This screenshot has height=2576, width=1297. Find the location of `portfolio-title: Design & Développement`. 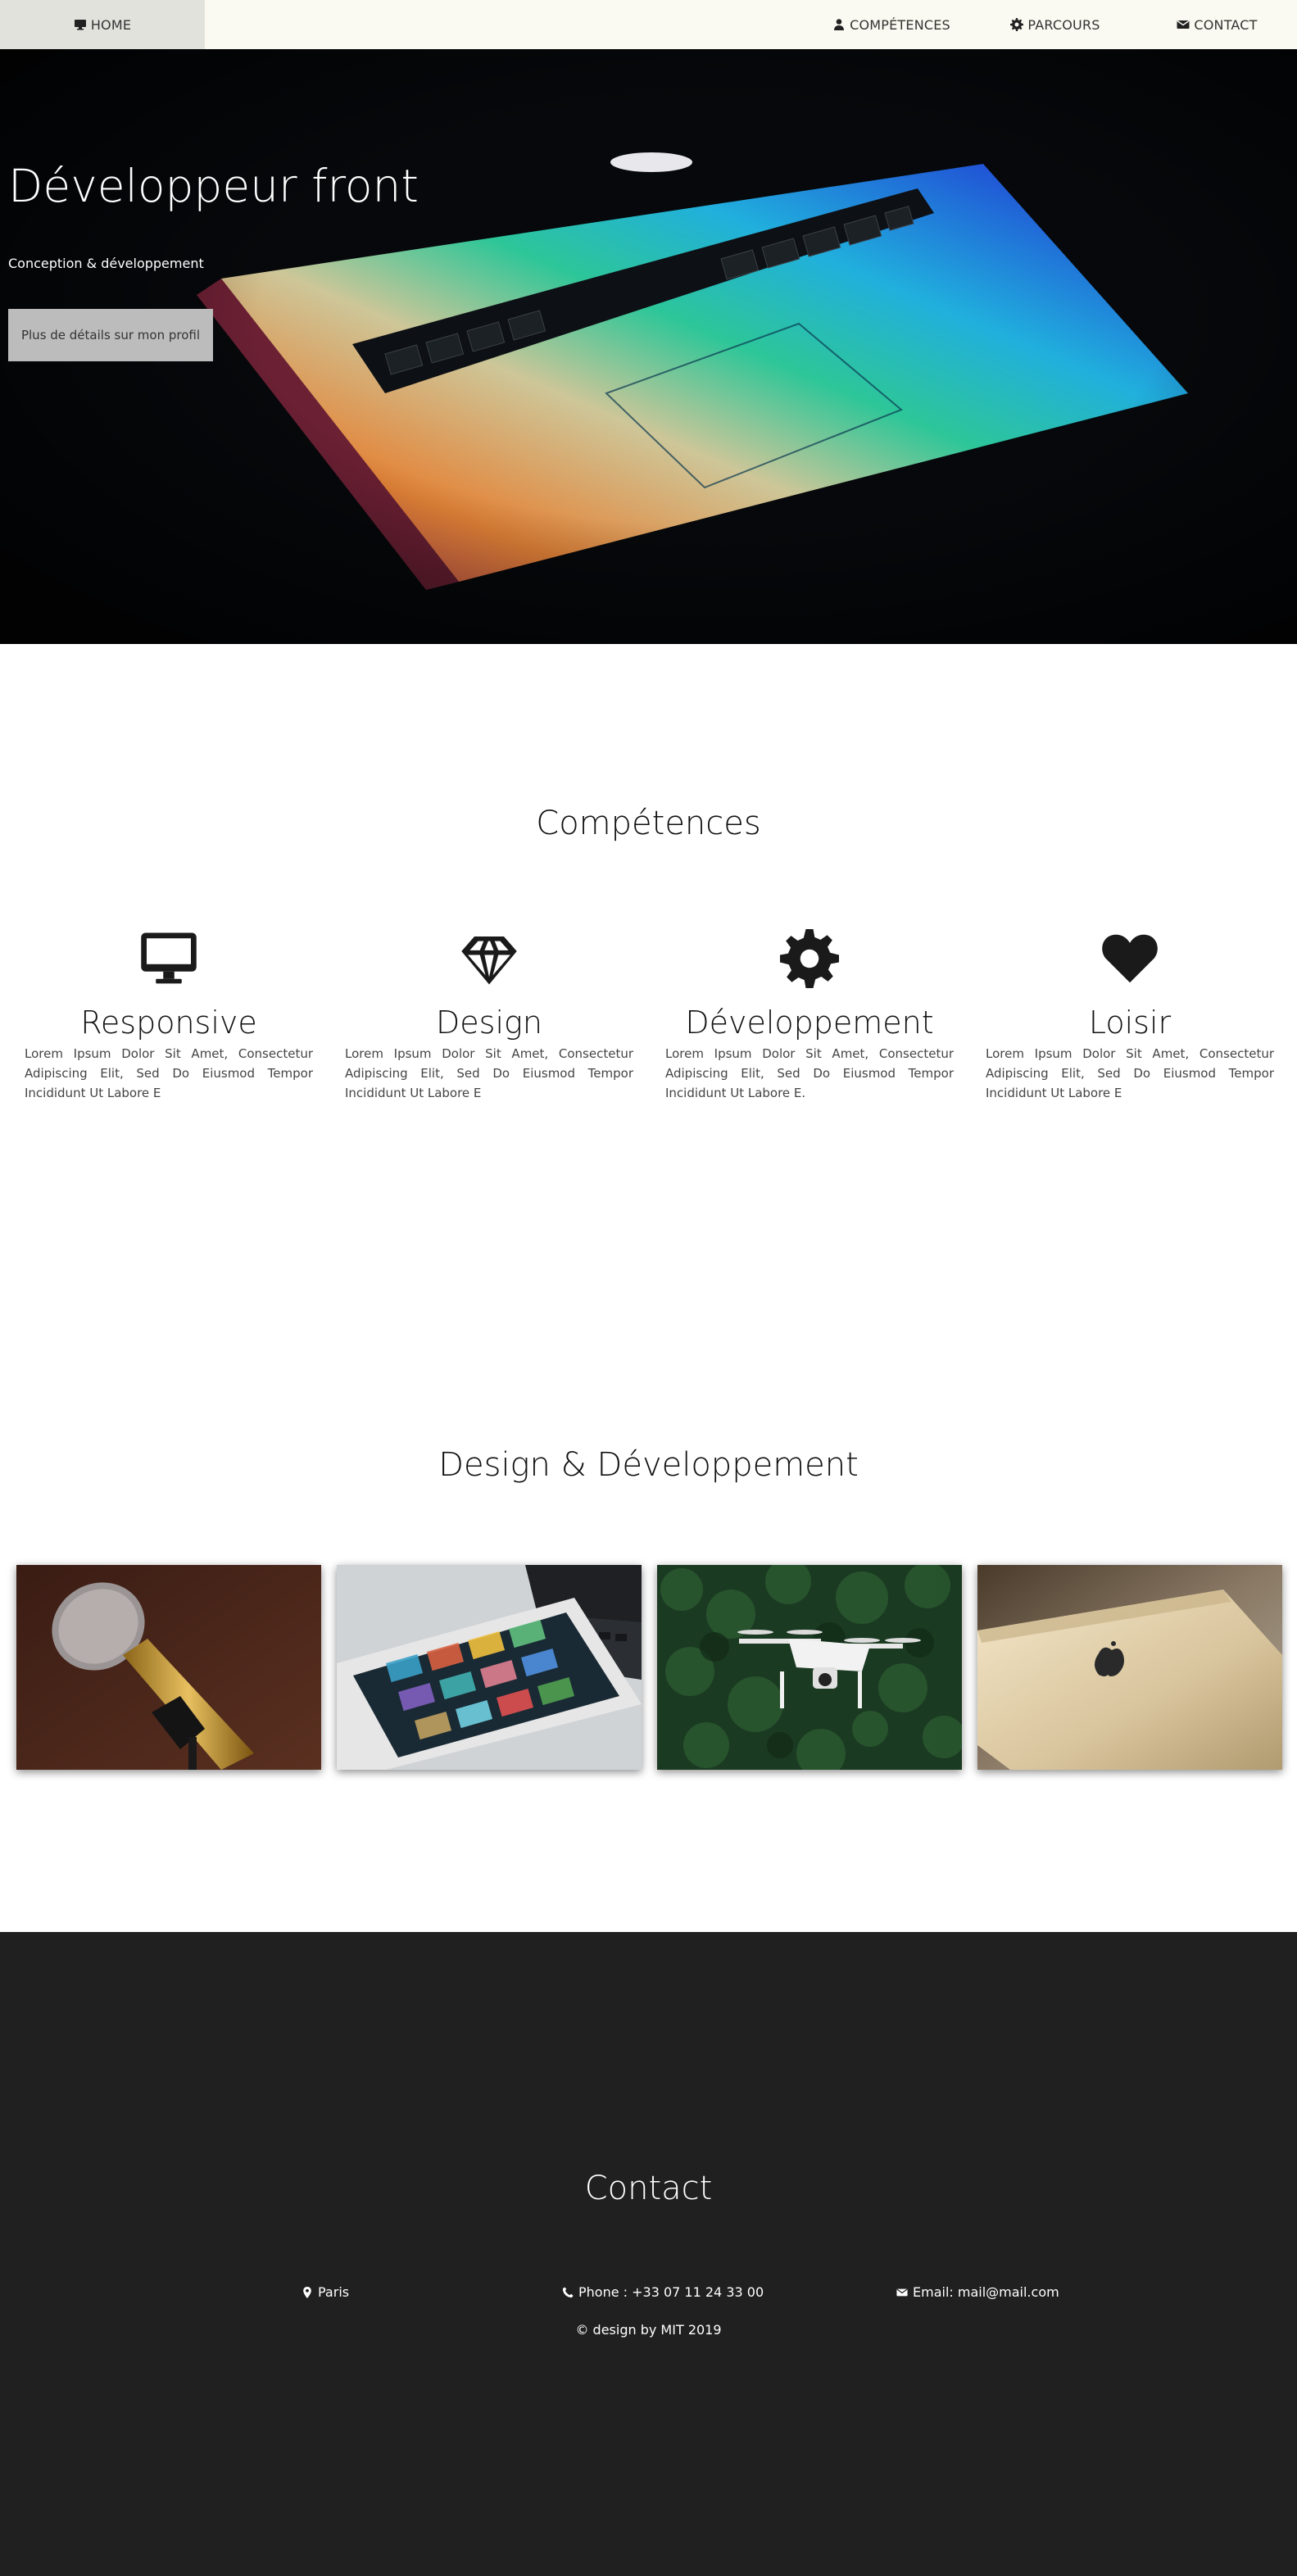

portfolio-title: Design & Développement is located at coordinates (648, 1465).